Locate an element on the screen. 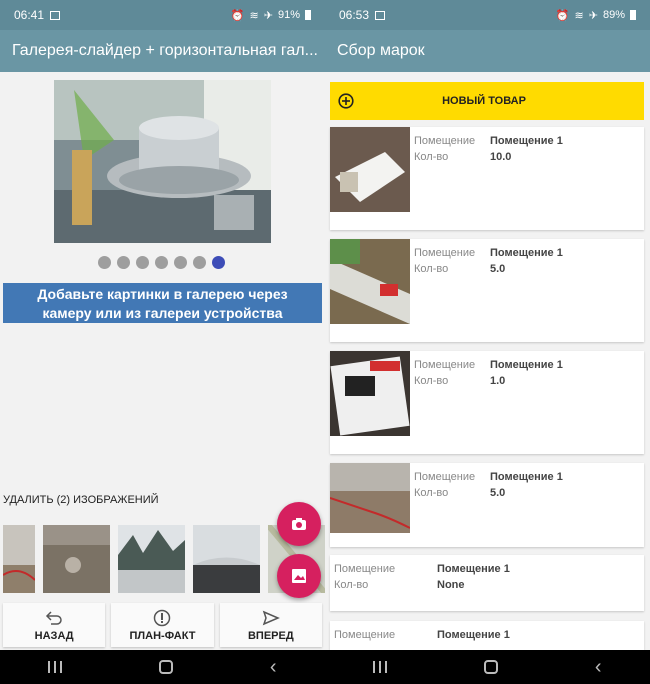  plan-fact-button: ПЛАН-ФАКТ is located at coordinates (162, 625).